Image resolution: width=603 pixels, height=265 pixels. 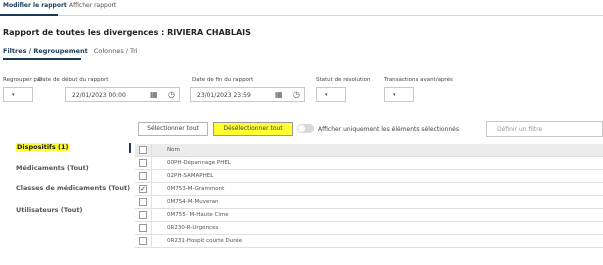 What do you see at coordinates (369, 163) in the screenshot?
I see `table-row: 00PH-Dépannage PHEL` at bounding box center [369, 163].